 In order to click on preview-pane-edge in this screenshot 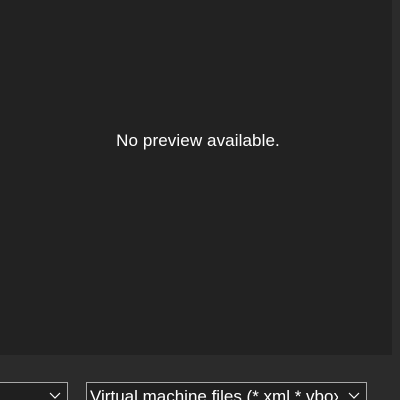, I will do `click(396, 177)`.